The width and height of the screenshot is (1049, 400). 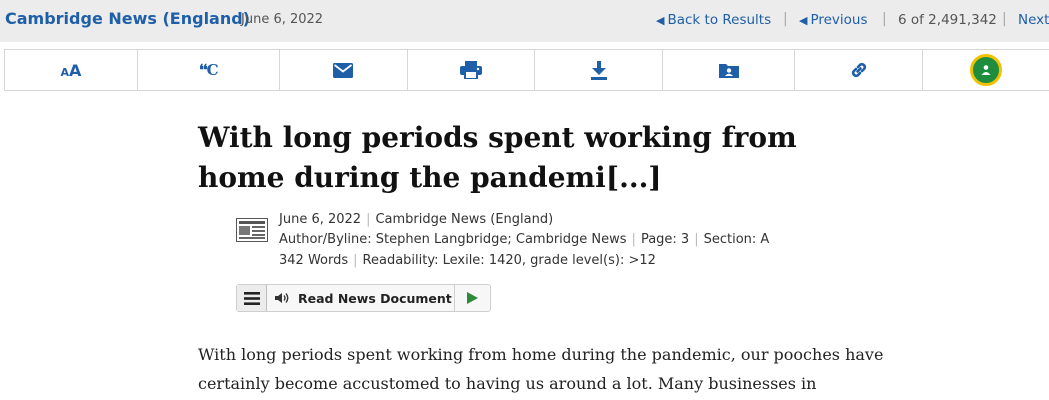 I want to click on google-classroom-button, so click(x=986, y=70).